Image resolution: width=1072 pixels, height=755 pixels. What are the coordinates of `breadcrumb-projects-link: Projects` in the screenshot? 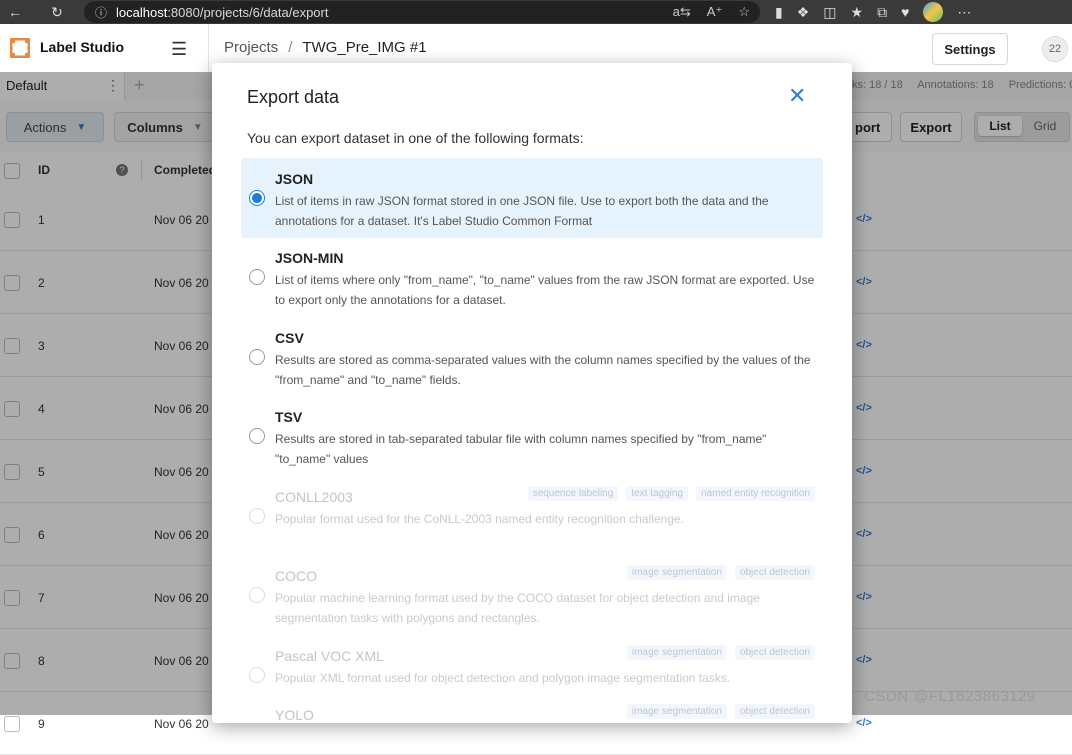 It's located at (251, 47).